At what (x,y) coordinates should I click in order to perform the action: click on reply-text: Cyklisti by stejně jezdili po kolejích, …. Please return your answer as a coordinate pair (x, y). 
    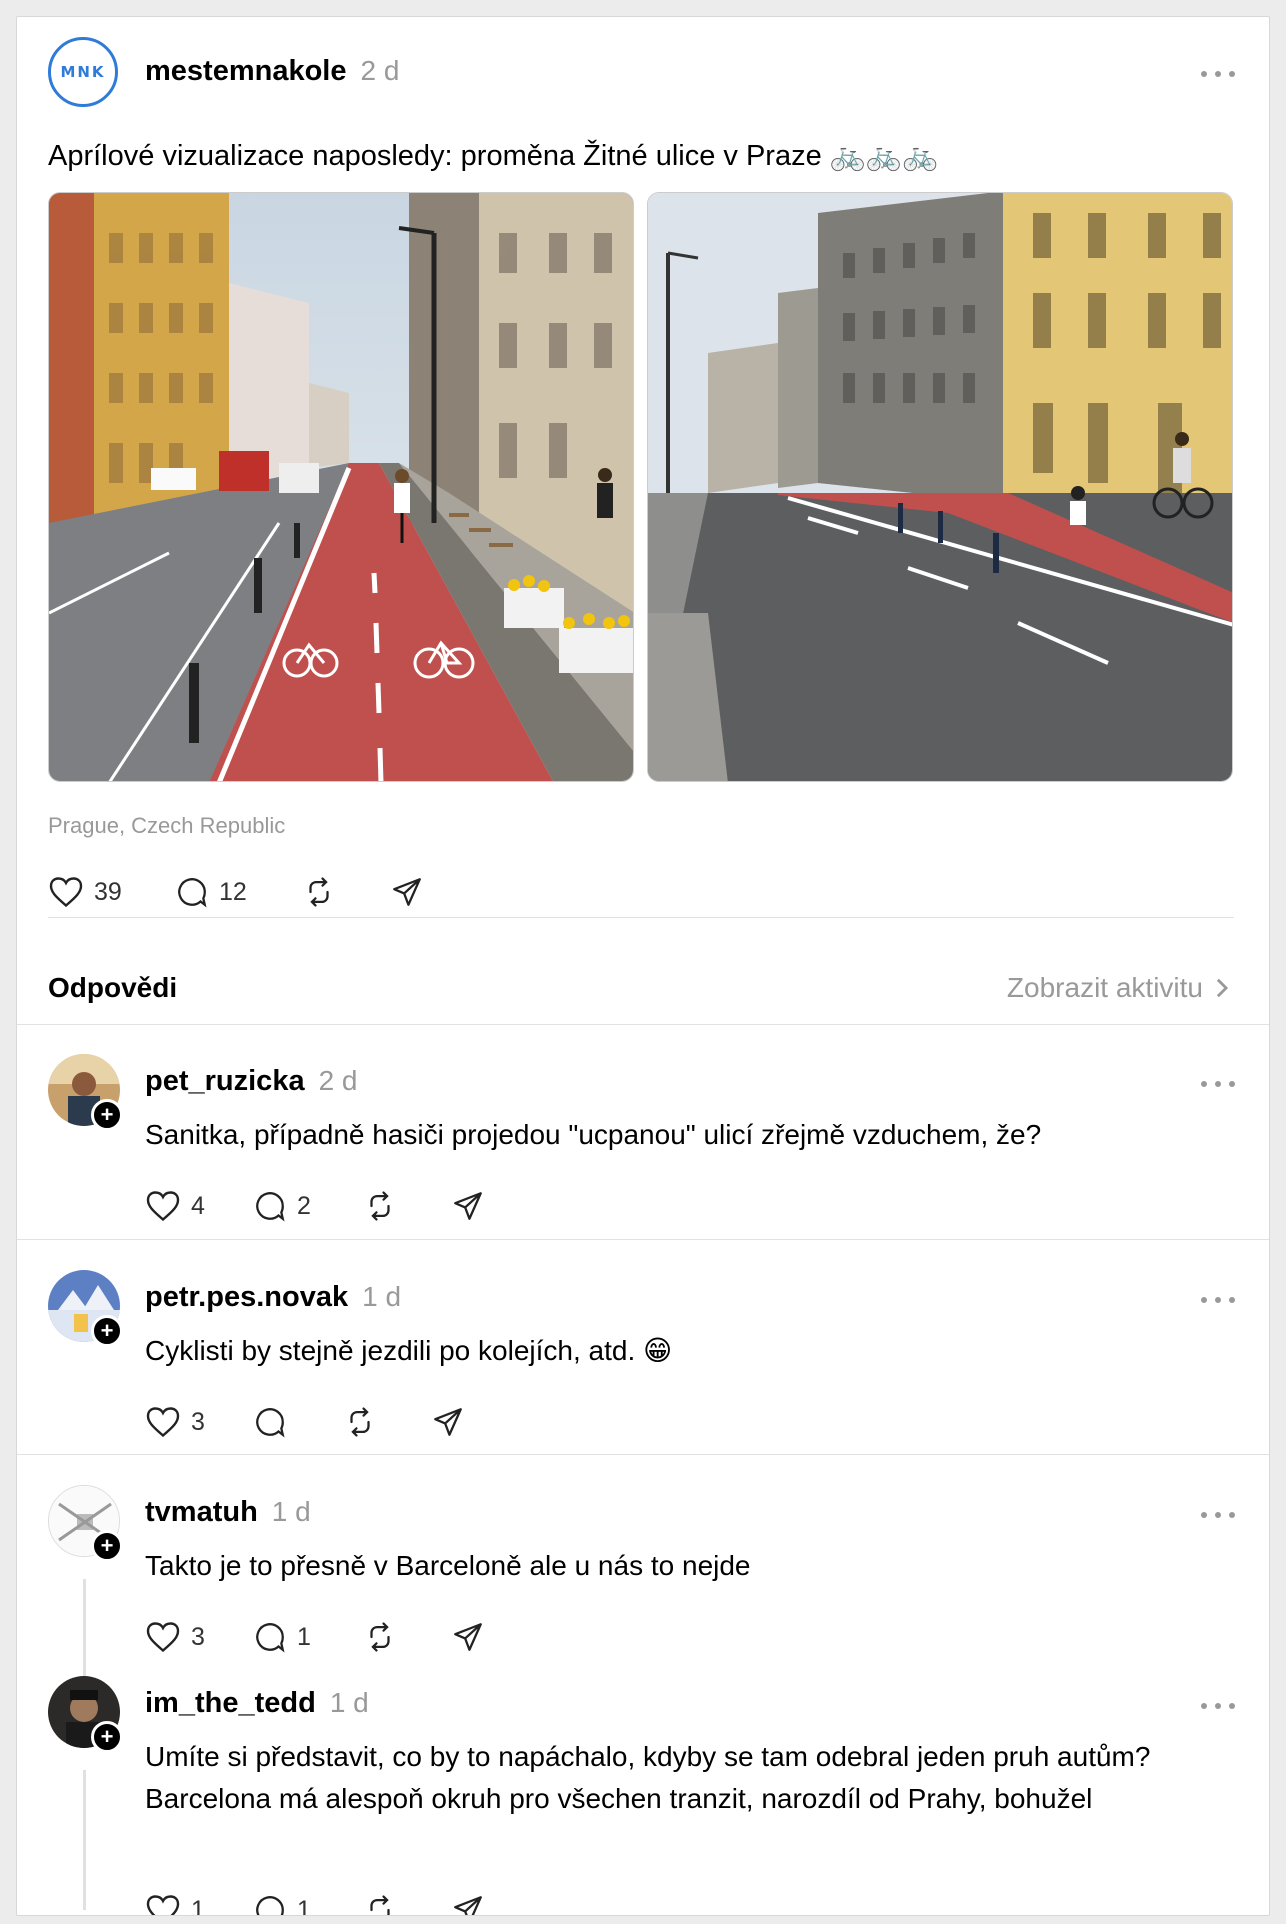
    Looking at the image, I should click on (409, 1350).